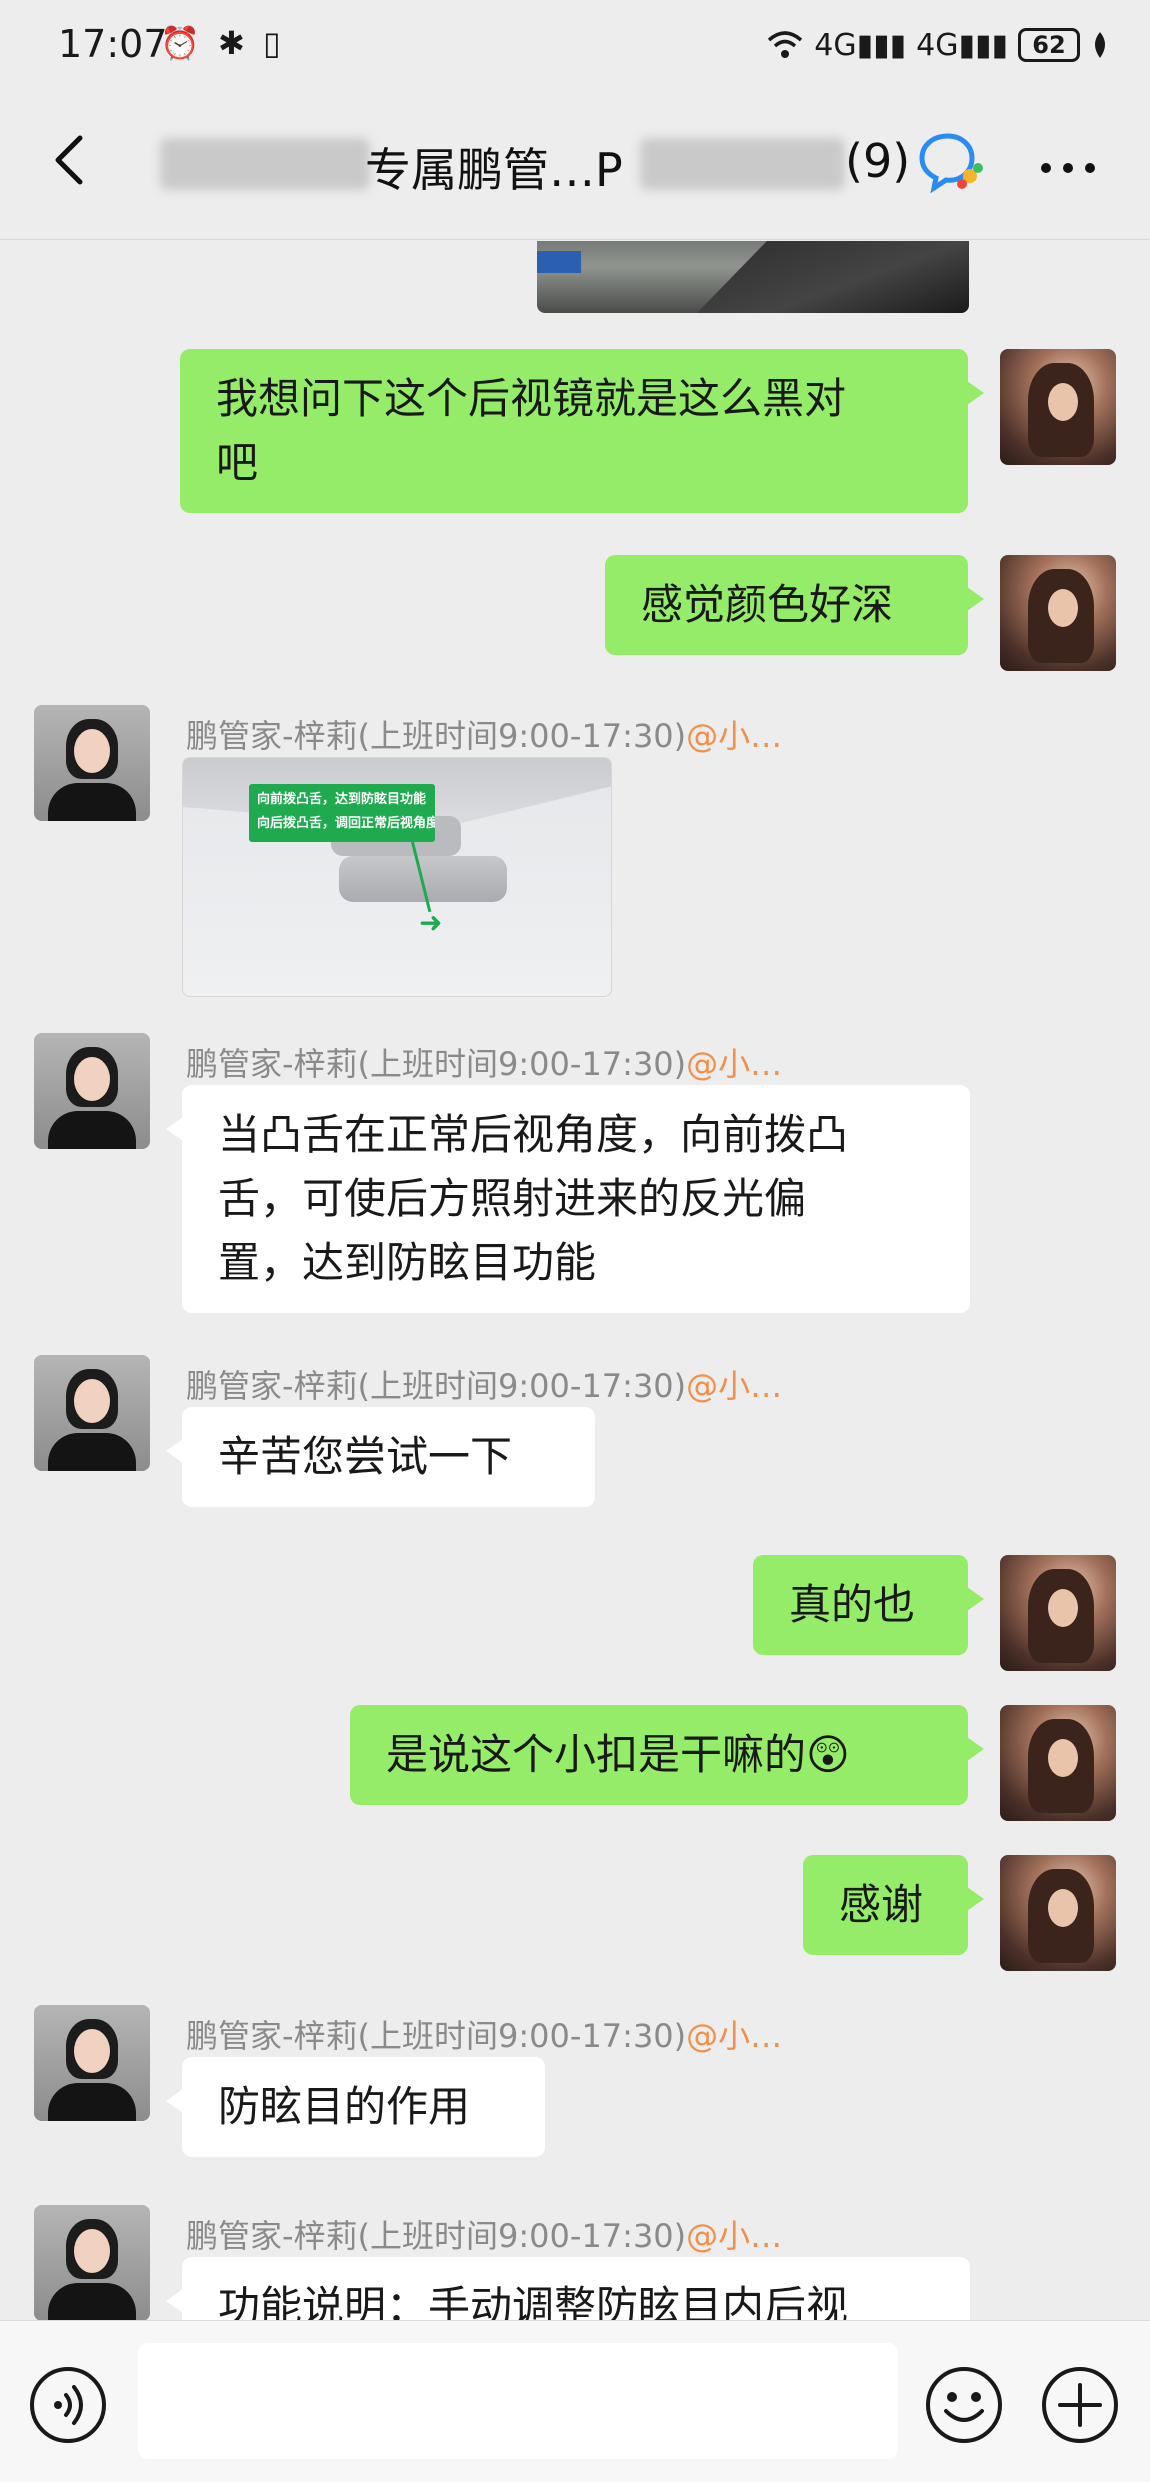  What do you see at coordinates (833, 277) in the screenshot?
I see `car-dashboard-shape` at bounding box center [833, 277].